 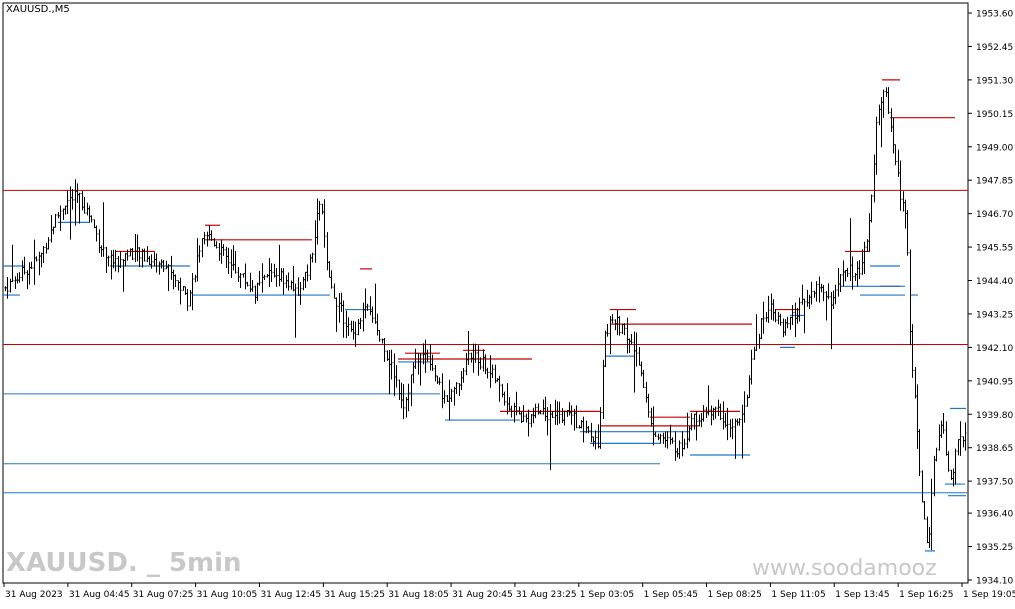 I want to click on x-tick-label: 1 Sep 13:45, so click(x=862, y=595).